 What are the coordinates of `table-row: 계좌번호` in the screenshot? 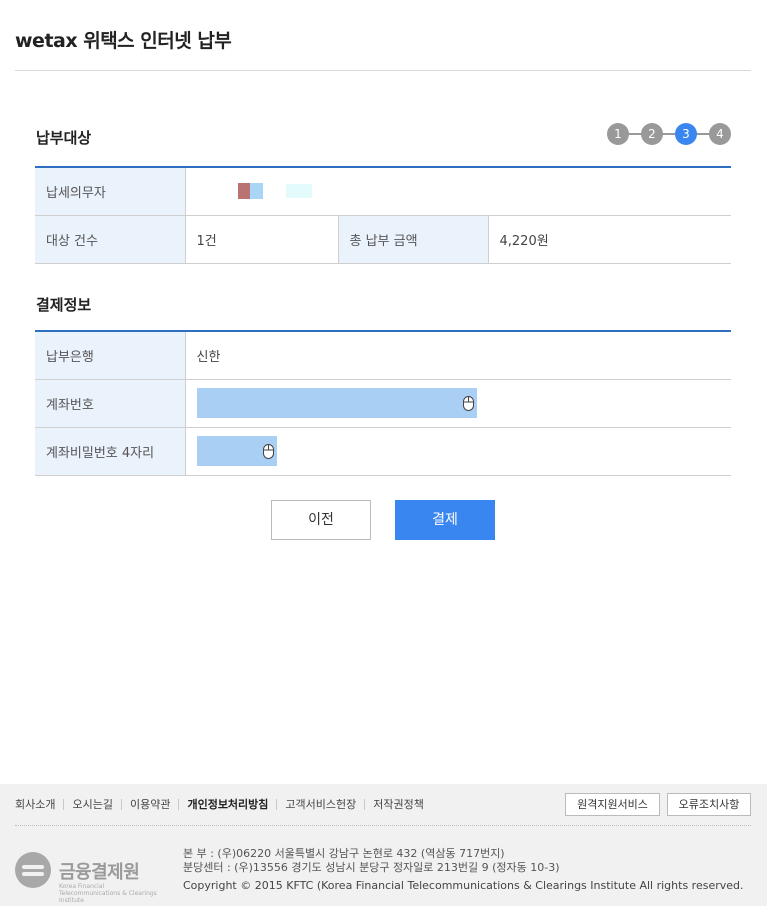 It's located at (383, 403).